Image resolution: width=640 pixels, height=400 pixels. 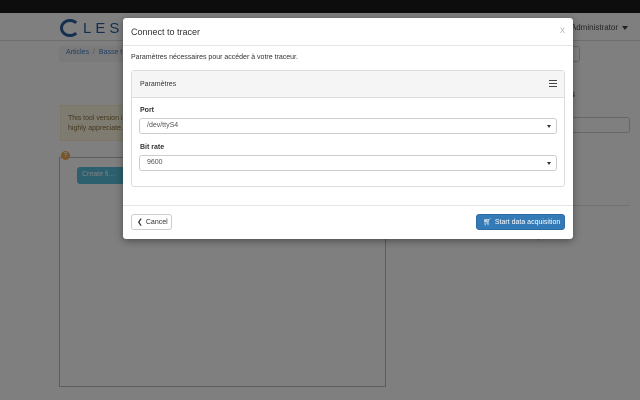 I want to click on bitrate-select: 9600, so click(x=348, y=163).